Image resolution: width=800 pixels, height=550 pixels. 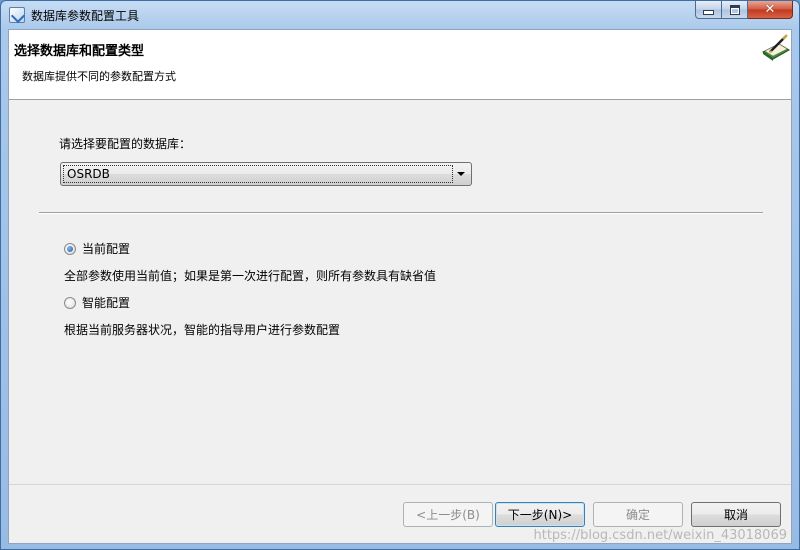 I want to click on database-select: OSRDB, so click(x=266, y=174).